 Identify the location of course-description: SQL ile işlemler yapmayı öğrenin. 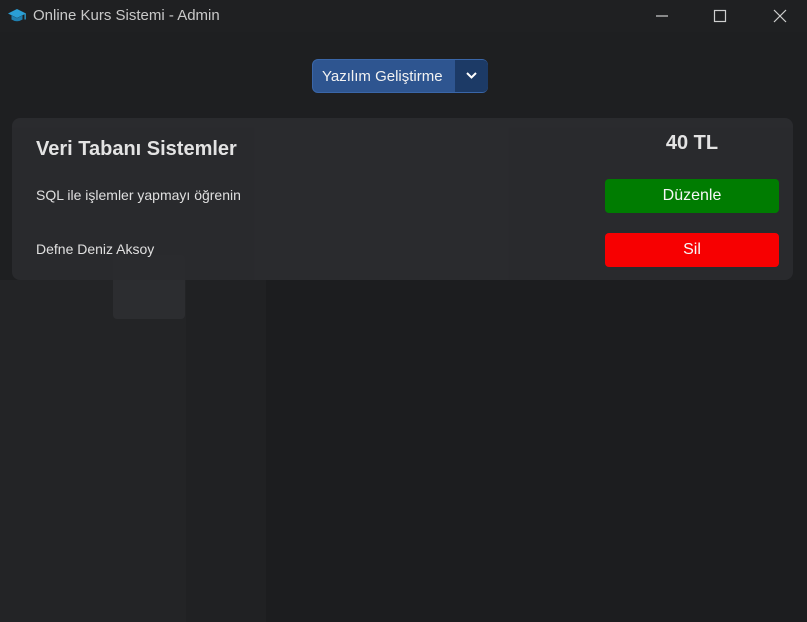
(138, 195).